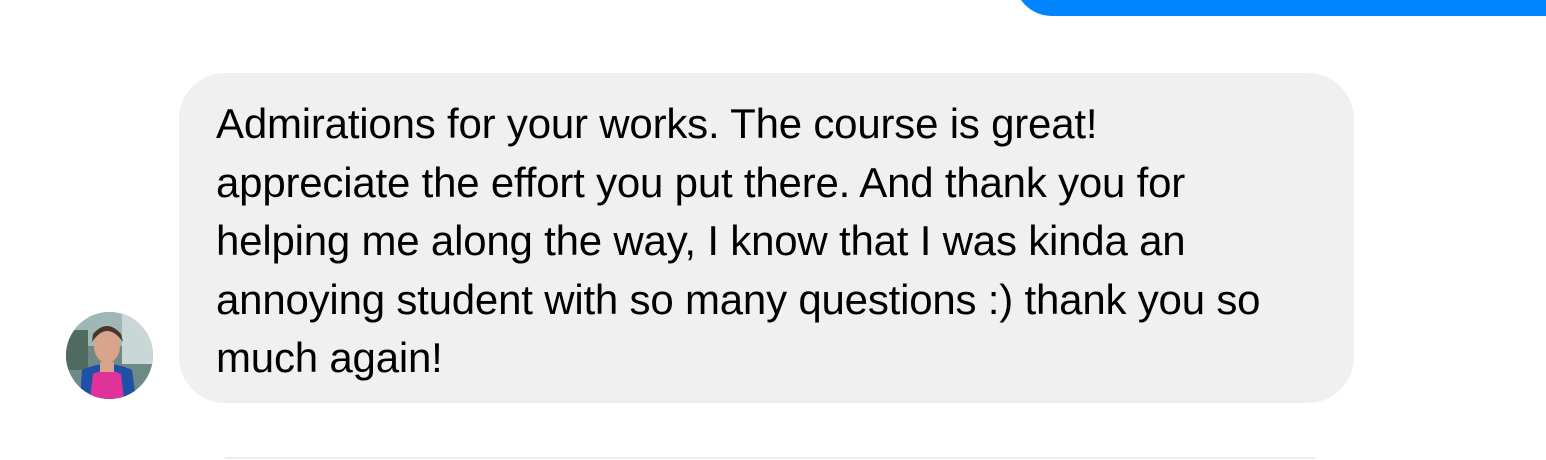 The width and height of the screenshot is (1546, 460). I want to click on message-divider, so click(770, 458).